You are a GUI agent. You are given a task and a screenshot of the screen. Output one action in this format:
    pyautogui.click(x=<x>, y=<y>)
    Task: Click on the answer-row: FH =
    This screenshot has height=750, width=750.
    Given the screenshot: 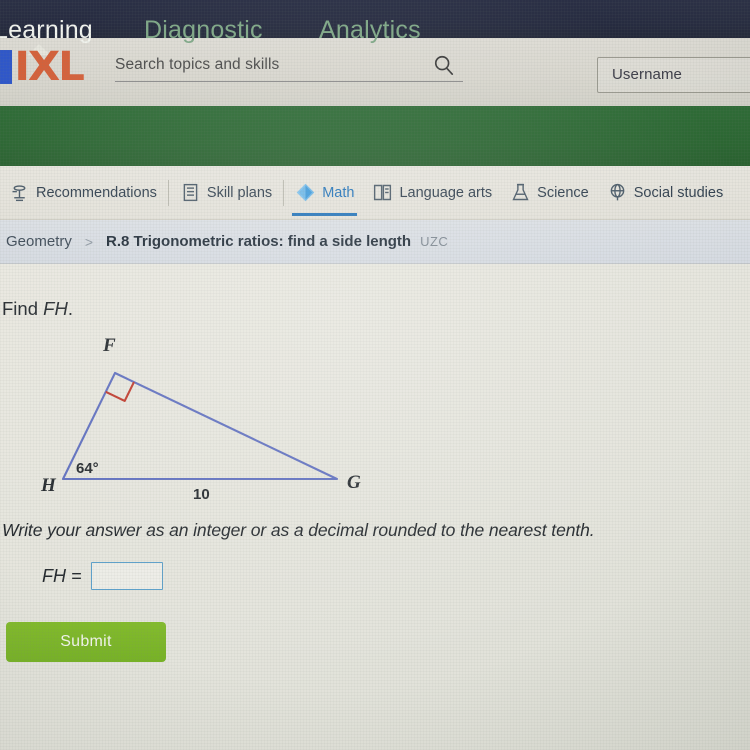 What is the action you would take?
    pyautogui.click(x=102, y=576)
    